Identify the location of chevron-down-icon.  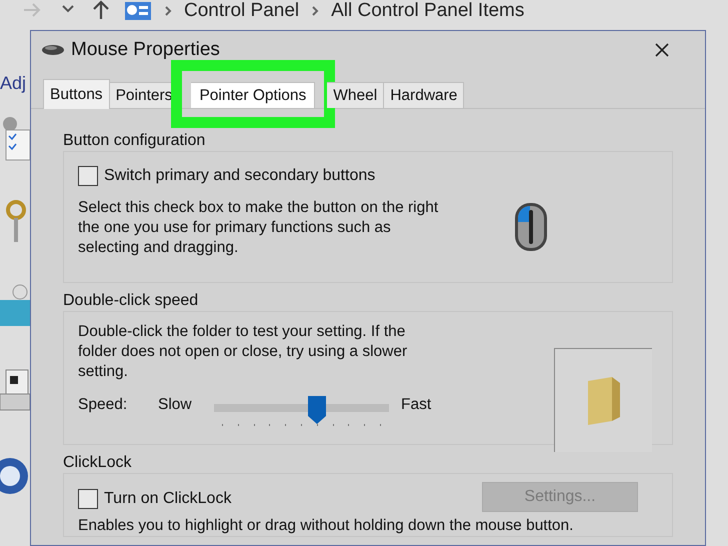
(68, 9).